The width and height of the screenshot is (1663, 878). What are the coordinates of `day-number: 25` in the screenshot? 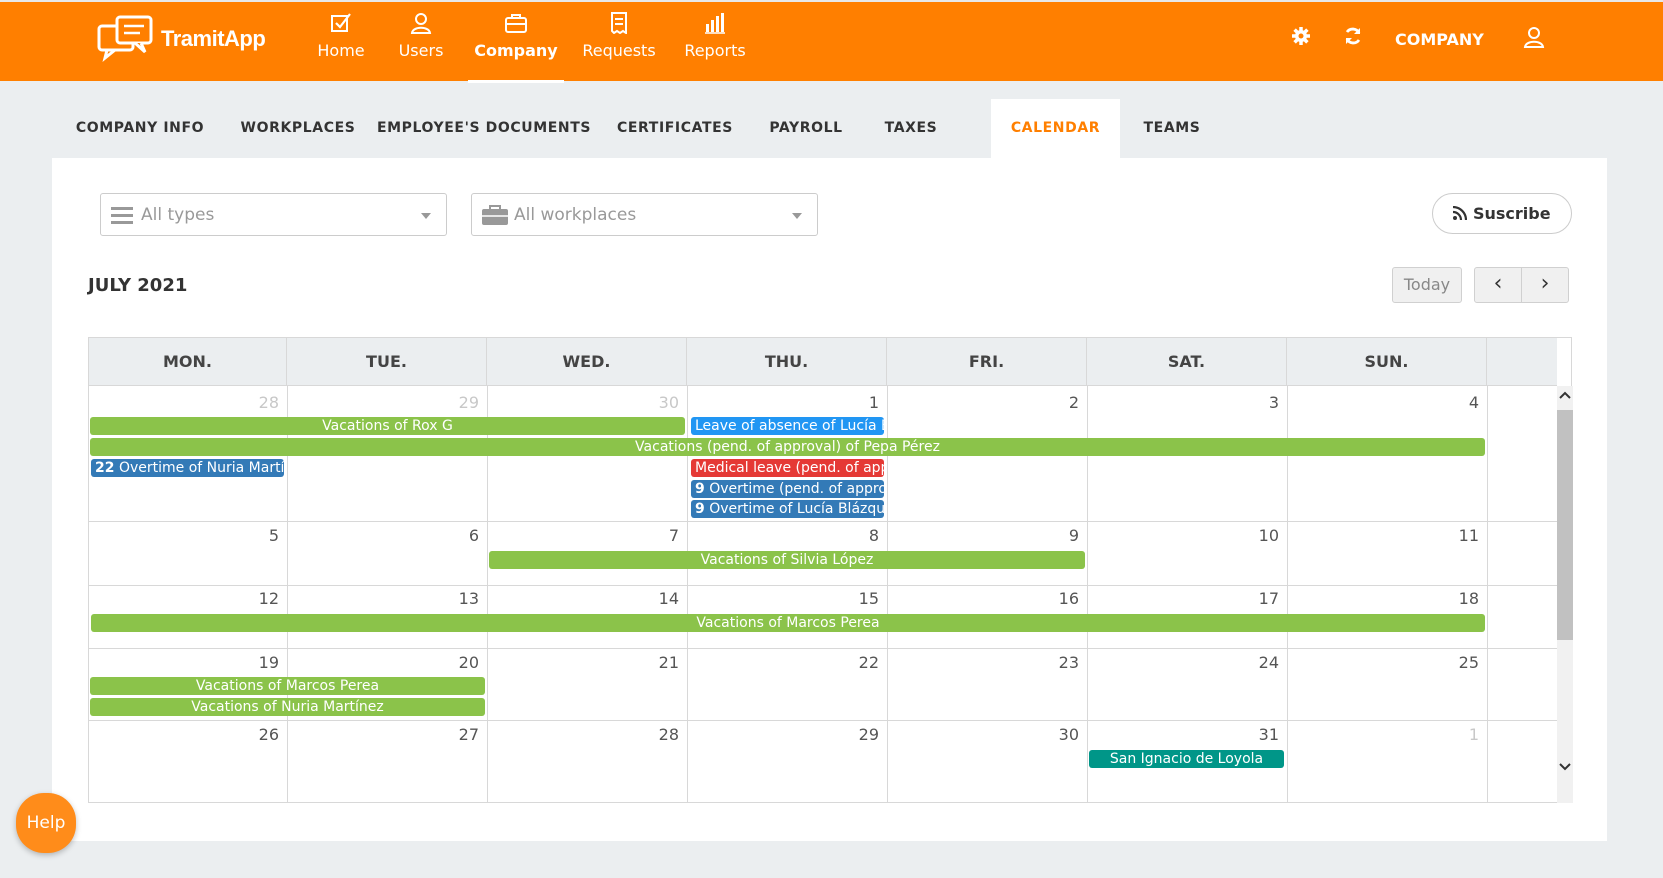 It's located at (1459, 662).